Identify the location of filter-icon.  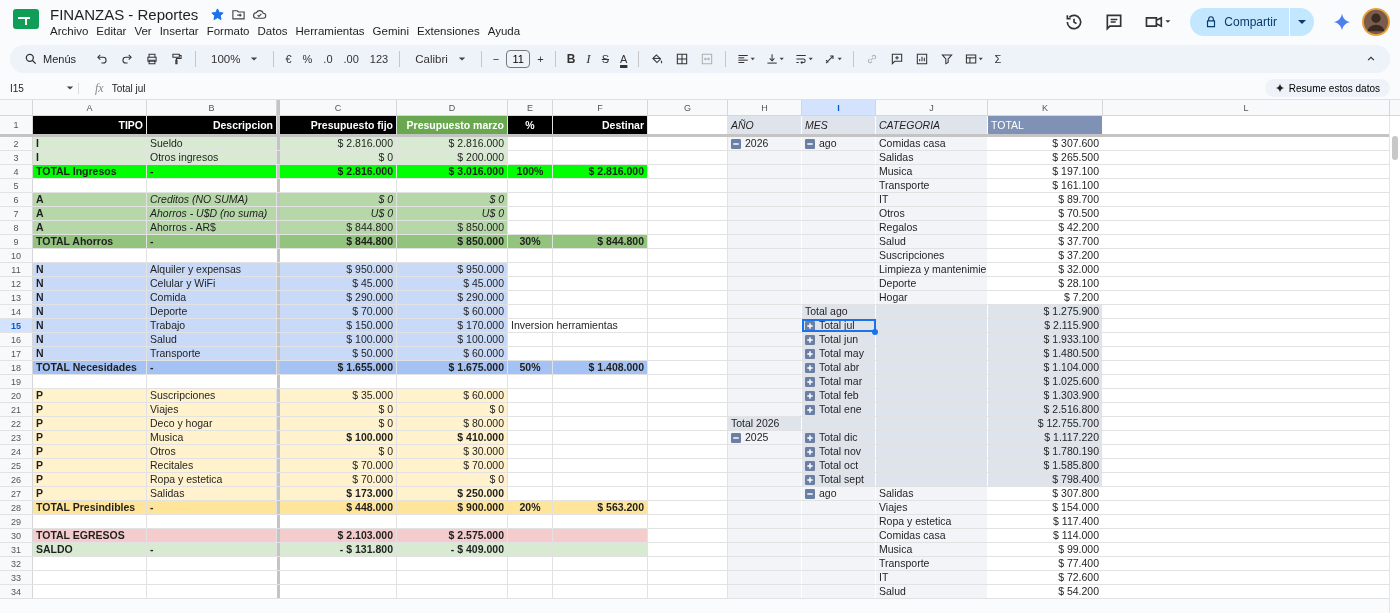
(947, 59).